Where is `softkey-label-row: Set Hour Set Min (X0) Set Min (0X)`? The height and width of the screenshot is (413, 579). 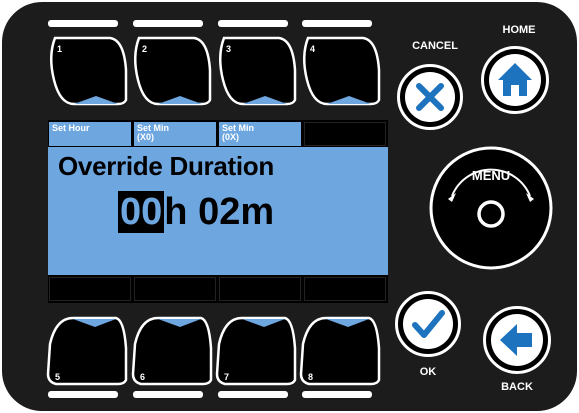
softkey-label-row: Set Hour Set Min (X0) Set Min (0X) is located at coordinates (218, 133).